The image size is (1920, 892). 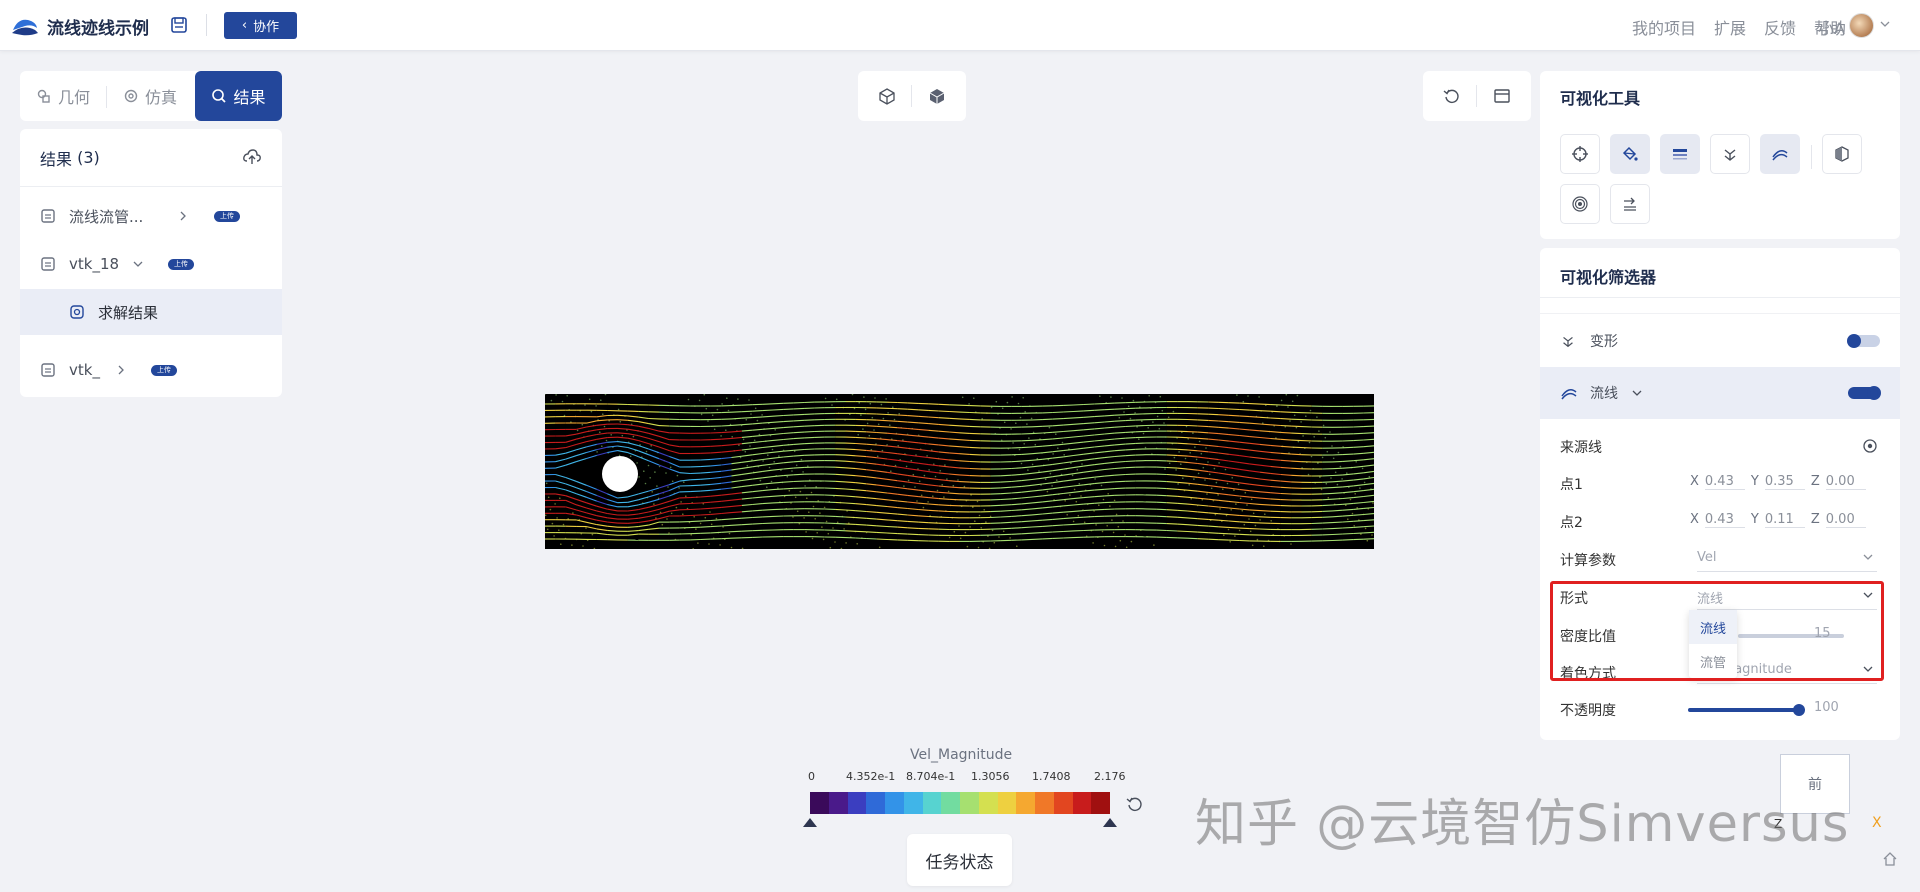 I want to click on status-badge: 上传, so click(x=227, y=216).